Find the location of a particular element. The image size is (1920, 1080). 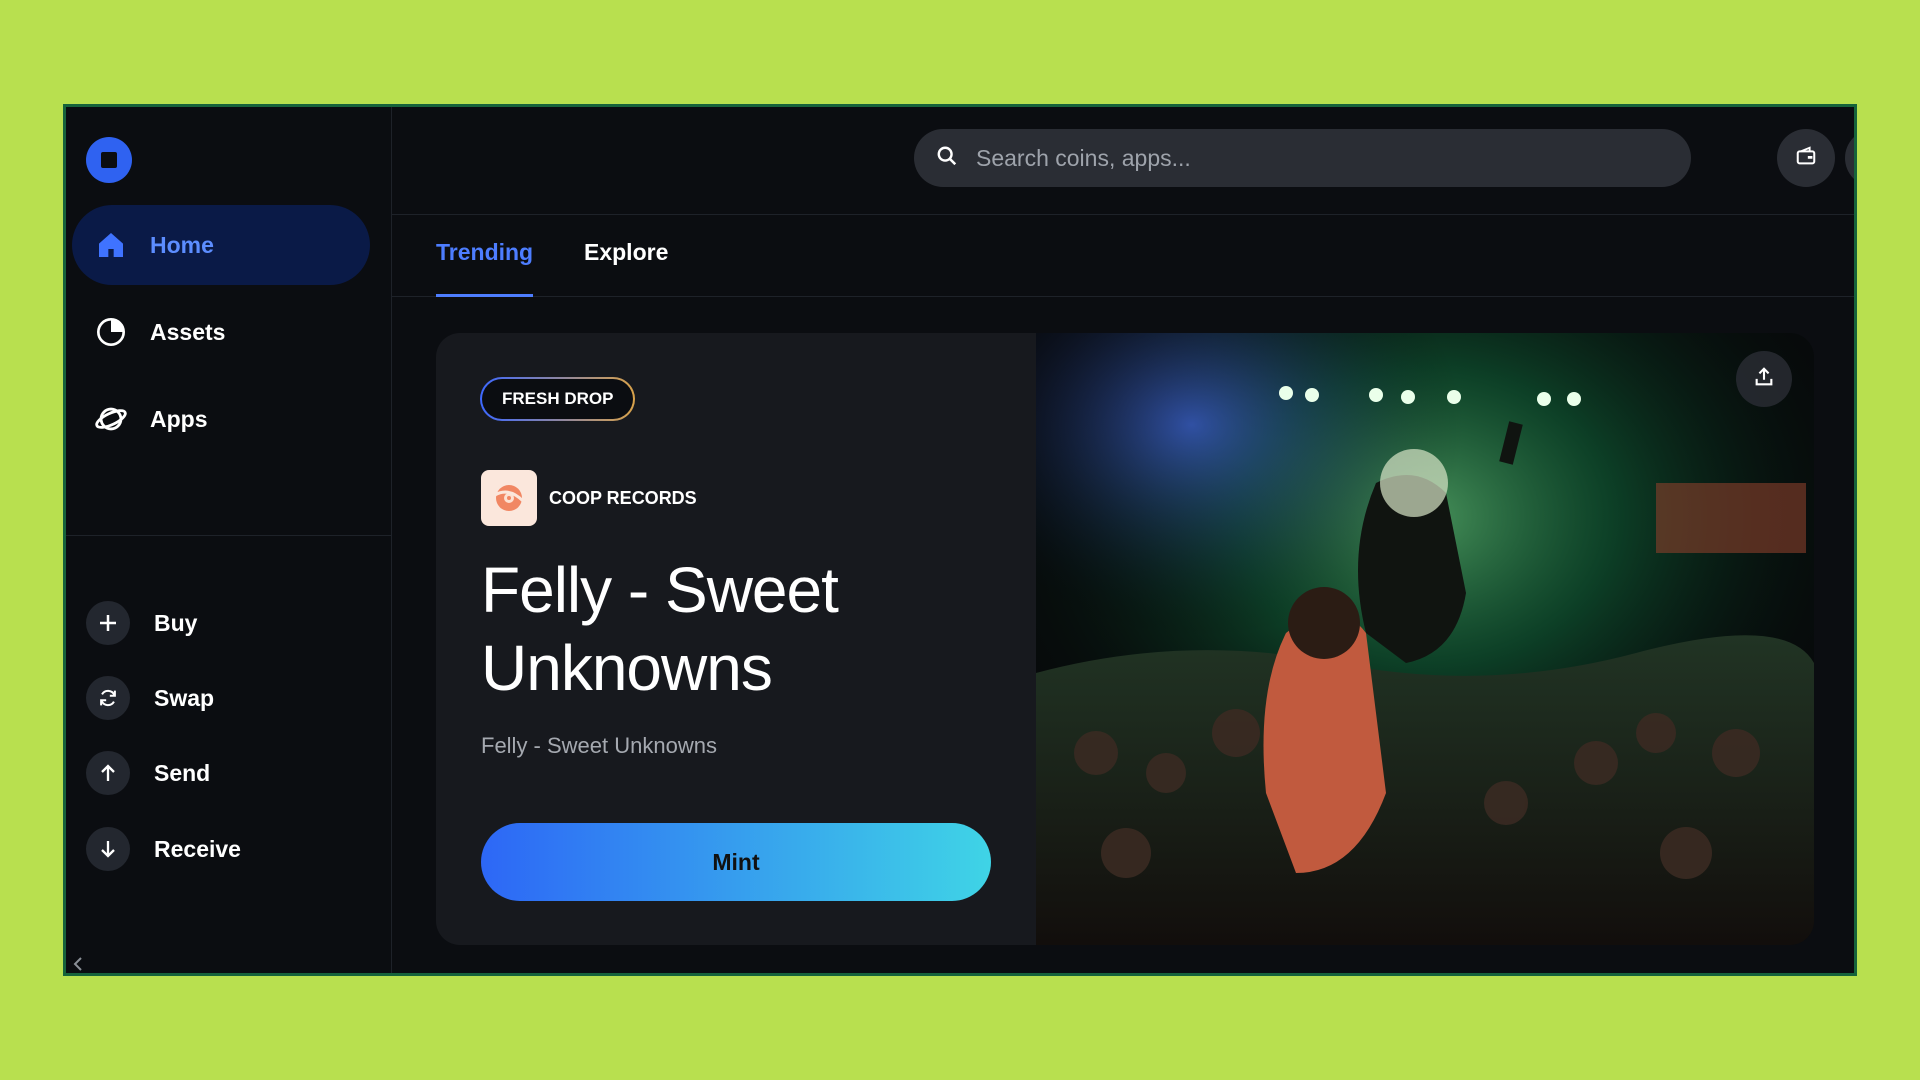

sidebar-item-label: Home is located at coordinates (182, 244).